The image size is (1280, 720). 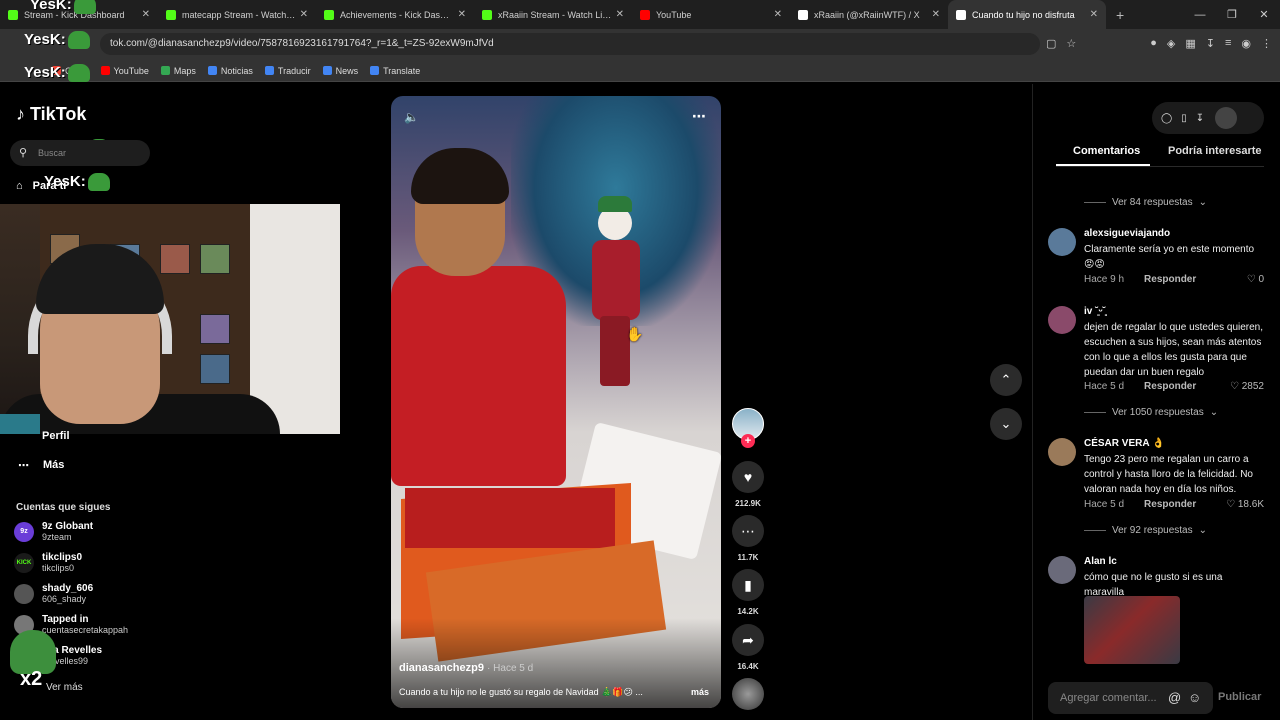 I want to click on view-replies-button: Ver 92 respuestas ⌄, so click(x=1145, y=530).